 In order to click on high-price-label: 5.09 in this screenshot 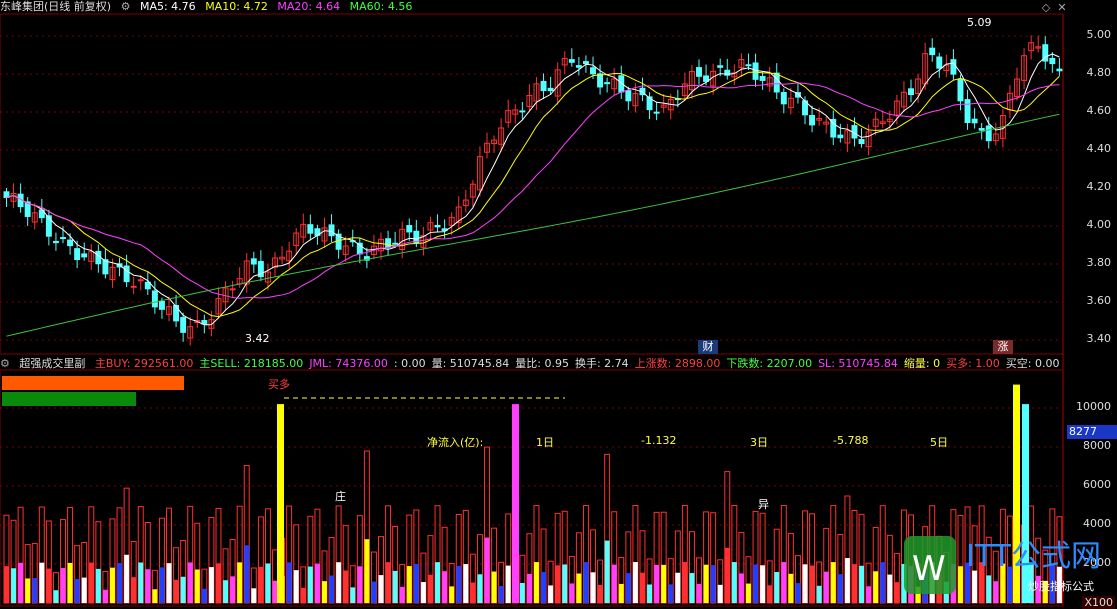, I will do `click(979, 22)`.